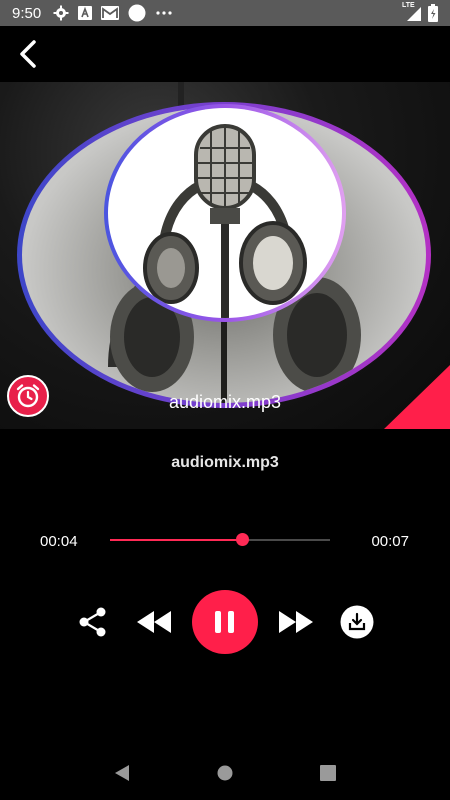  What do you see at coordinates (59, 541) in the screenshot?
I see `time-current: 00:04` at bounding box center [59, 541].